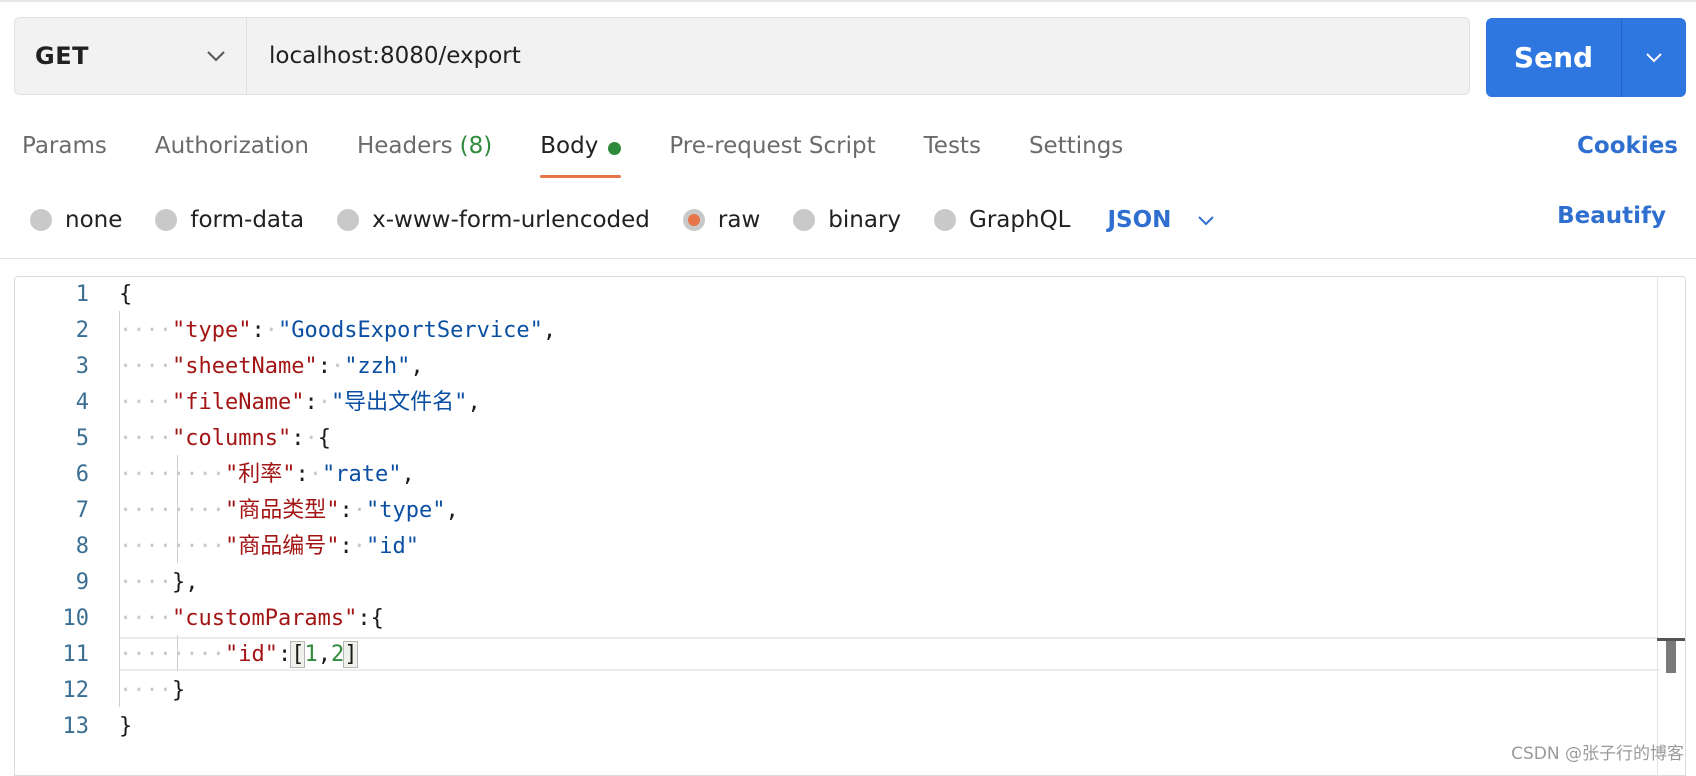  Describe the element at coordinates (1597, 754) in the screenshot. I see `watermark: CSDN @张子行的博客` at that location.